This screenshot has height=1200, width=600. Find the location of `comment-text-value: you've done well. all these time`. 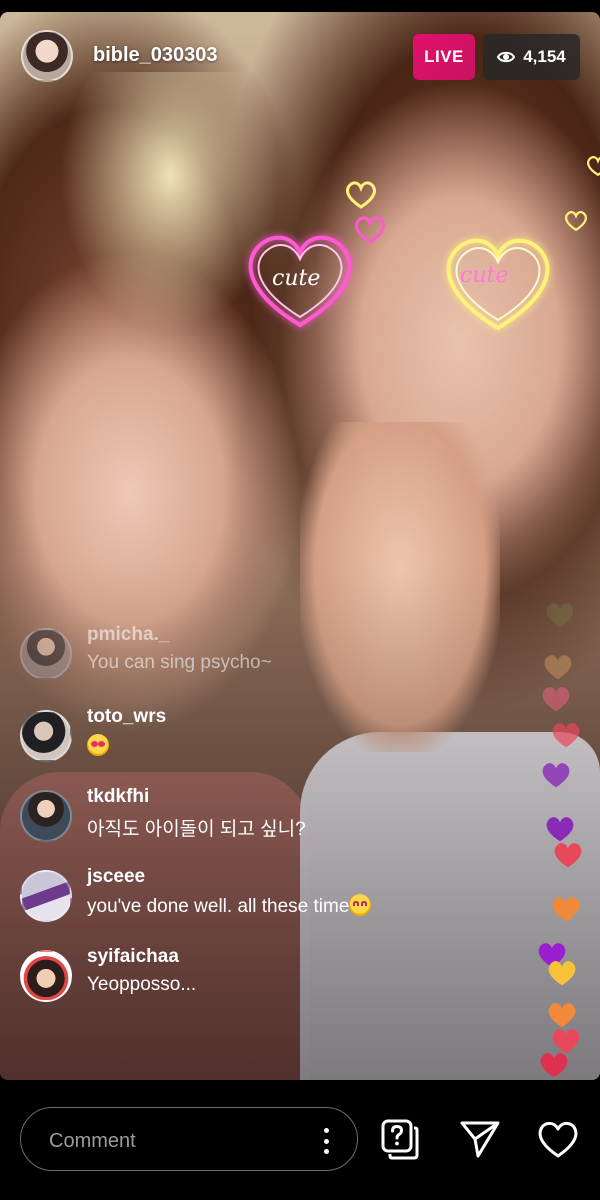

comment-text-value: you've done well. all these time is located at coordinates (218, 906).